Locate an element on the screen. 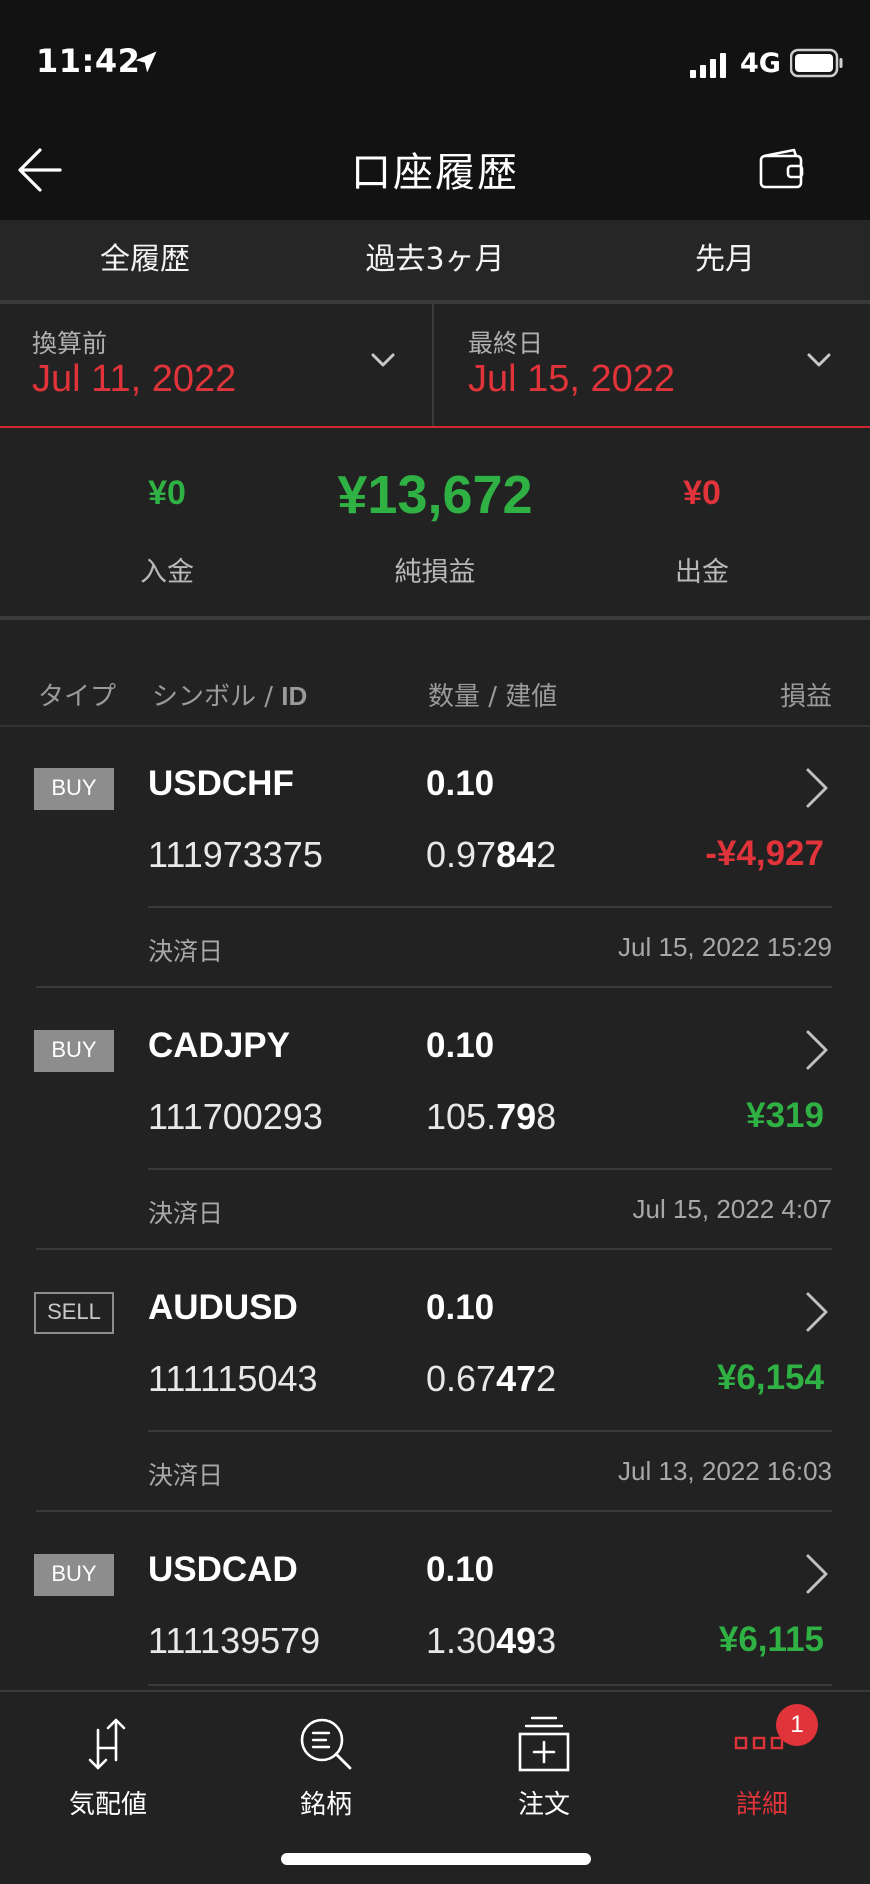 This screenshot has width=870, height=1884. tab-symbols-label: 銘柄 is located at coordinates (325, 1805).